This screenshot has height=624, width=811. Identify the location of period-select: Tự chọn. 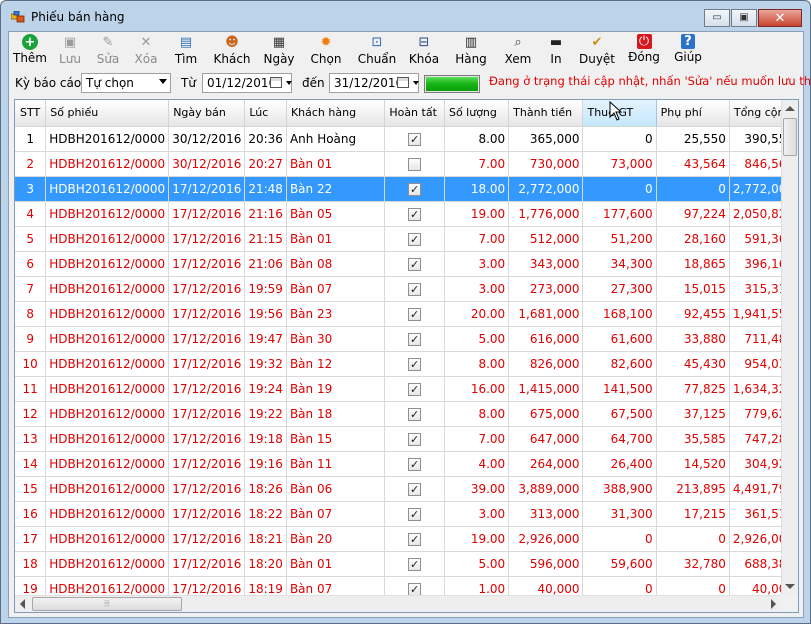
(126, 83).